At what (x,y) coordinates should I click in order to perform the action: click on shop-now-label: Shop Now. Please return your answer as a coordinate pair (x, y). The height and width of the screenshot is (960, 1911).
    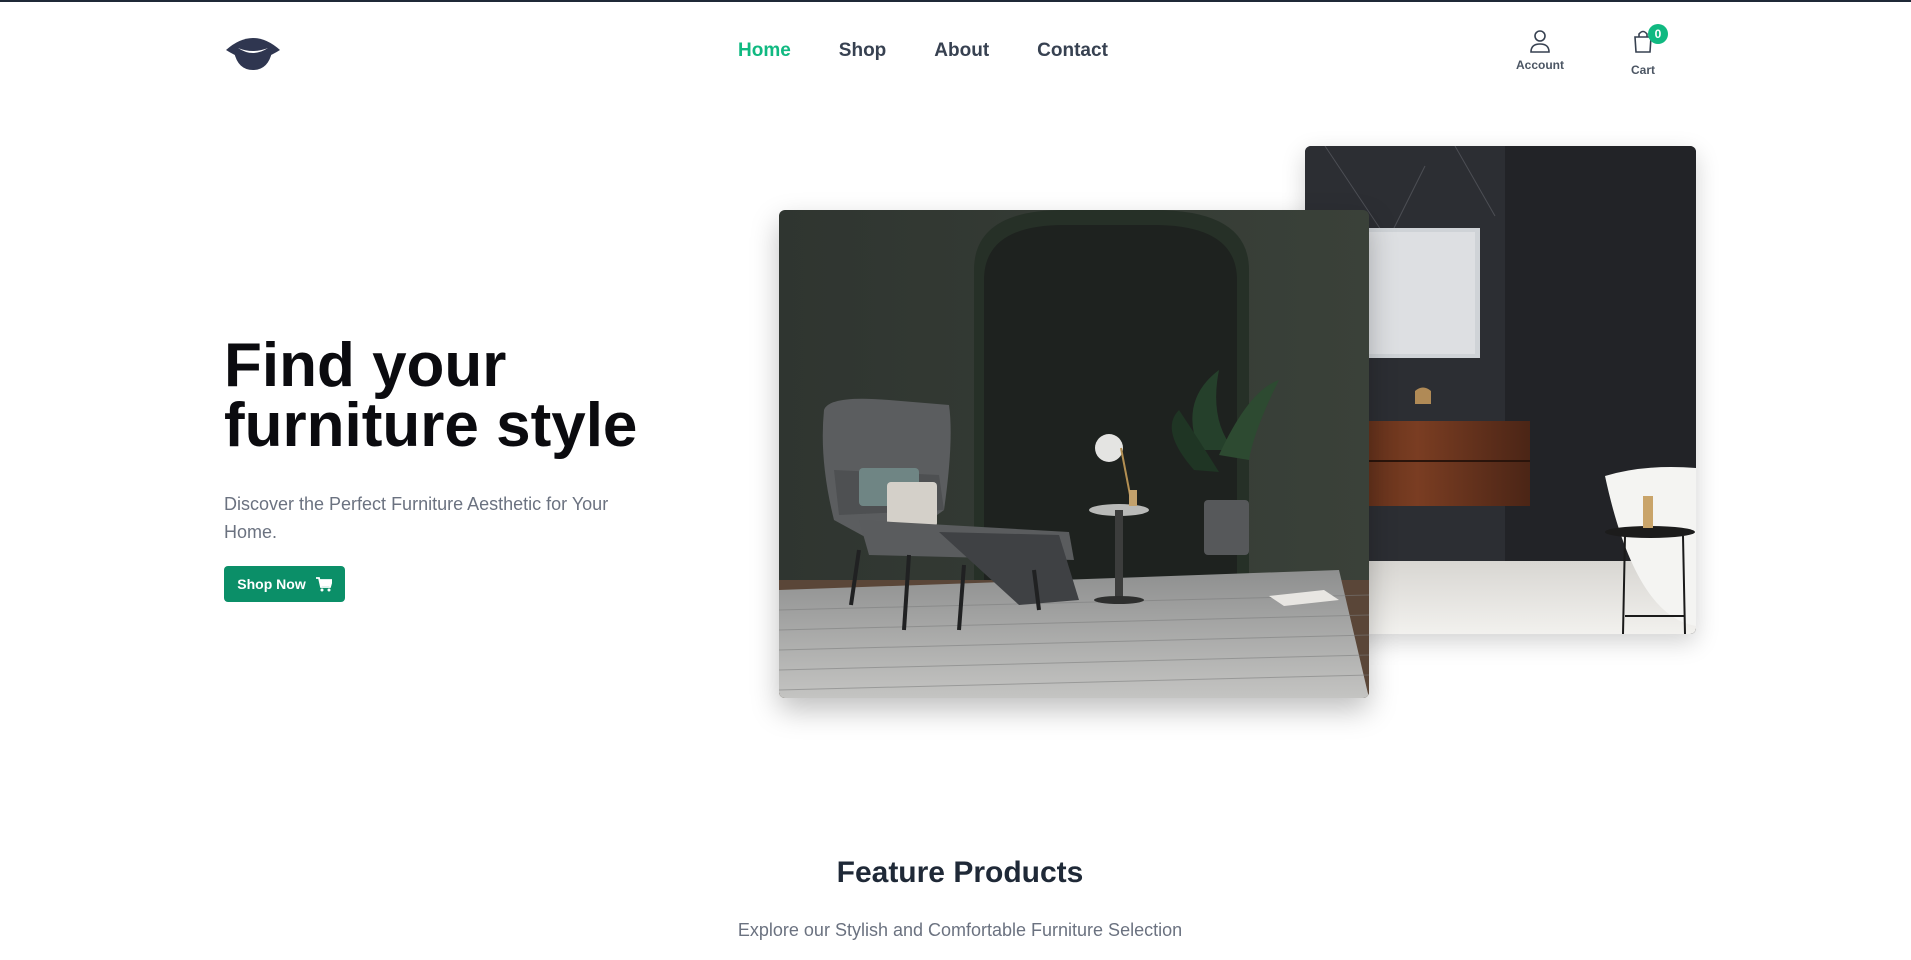
    Looking at the image, I should click on (271, 584).